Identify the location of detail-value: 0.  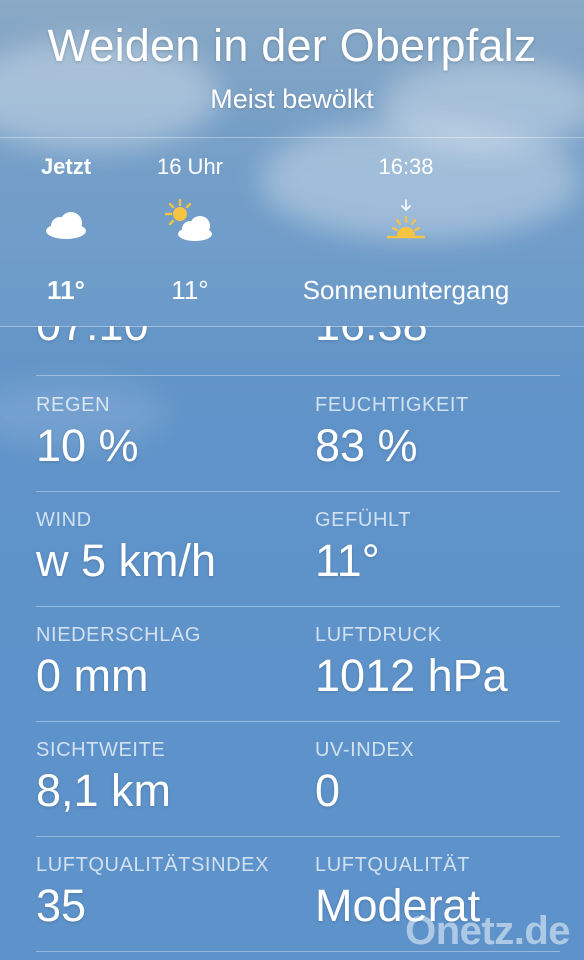
(328, 790).